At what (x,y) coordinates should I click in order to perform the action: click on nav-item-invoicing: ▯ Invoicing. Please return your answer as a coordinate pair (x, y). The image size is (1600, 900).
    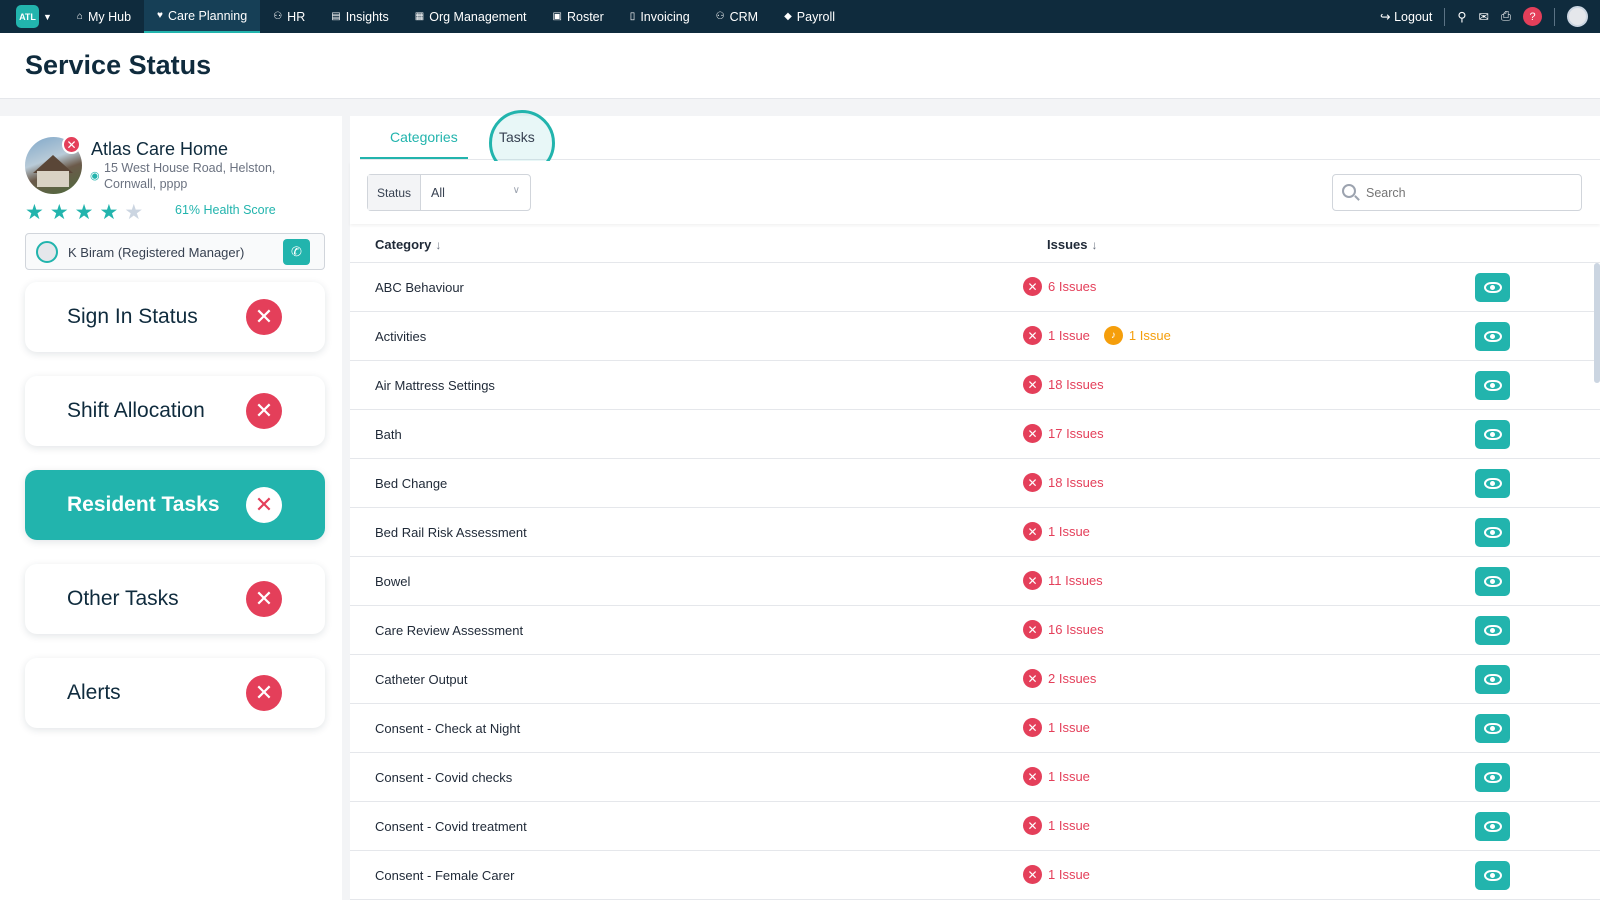
    Looking at the image, I should click on (660, 16).